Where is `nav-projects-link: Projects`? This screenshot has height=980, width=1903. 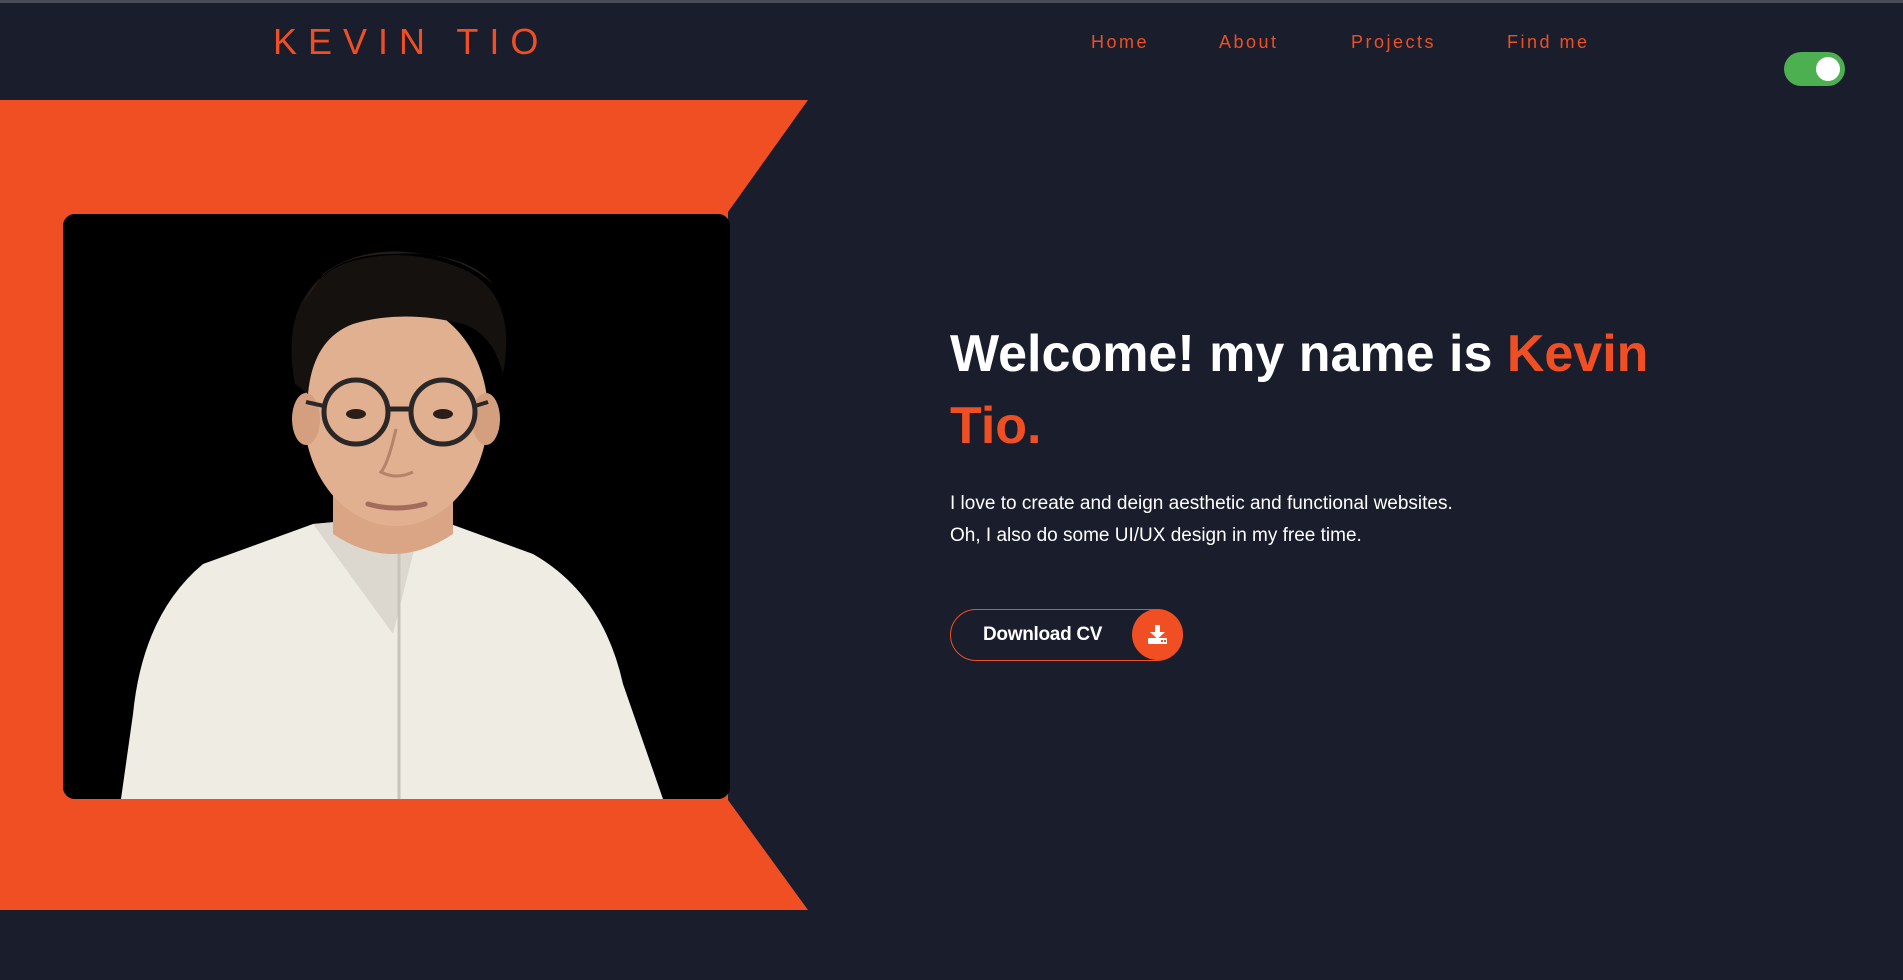
nav-projects-link: Projects is located at coordinates (1393, 42).